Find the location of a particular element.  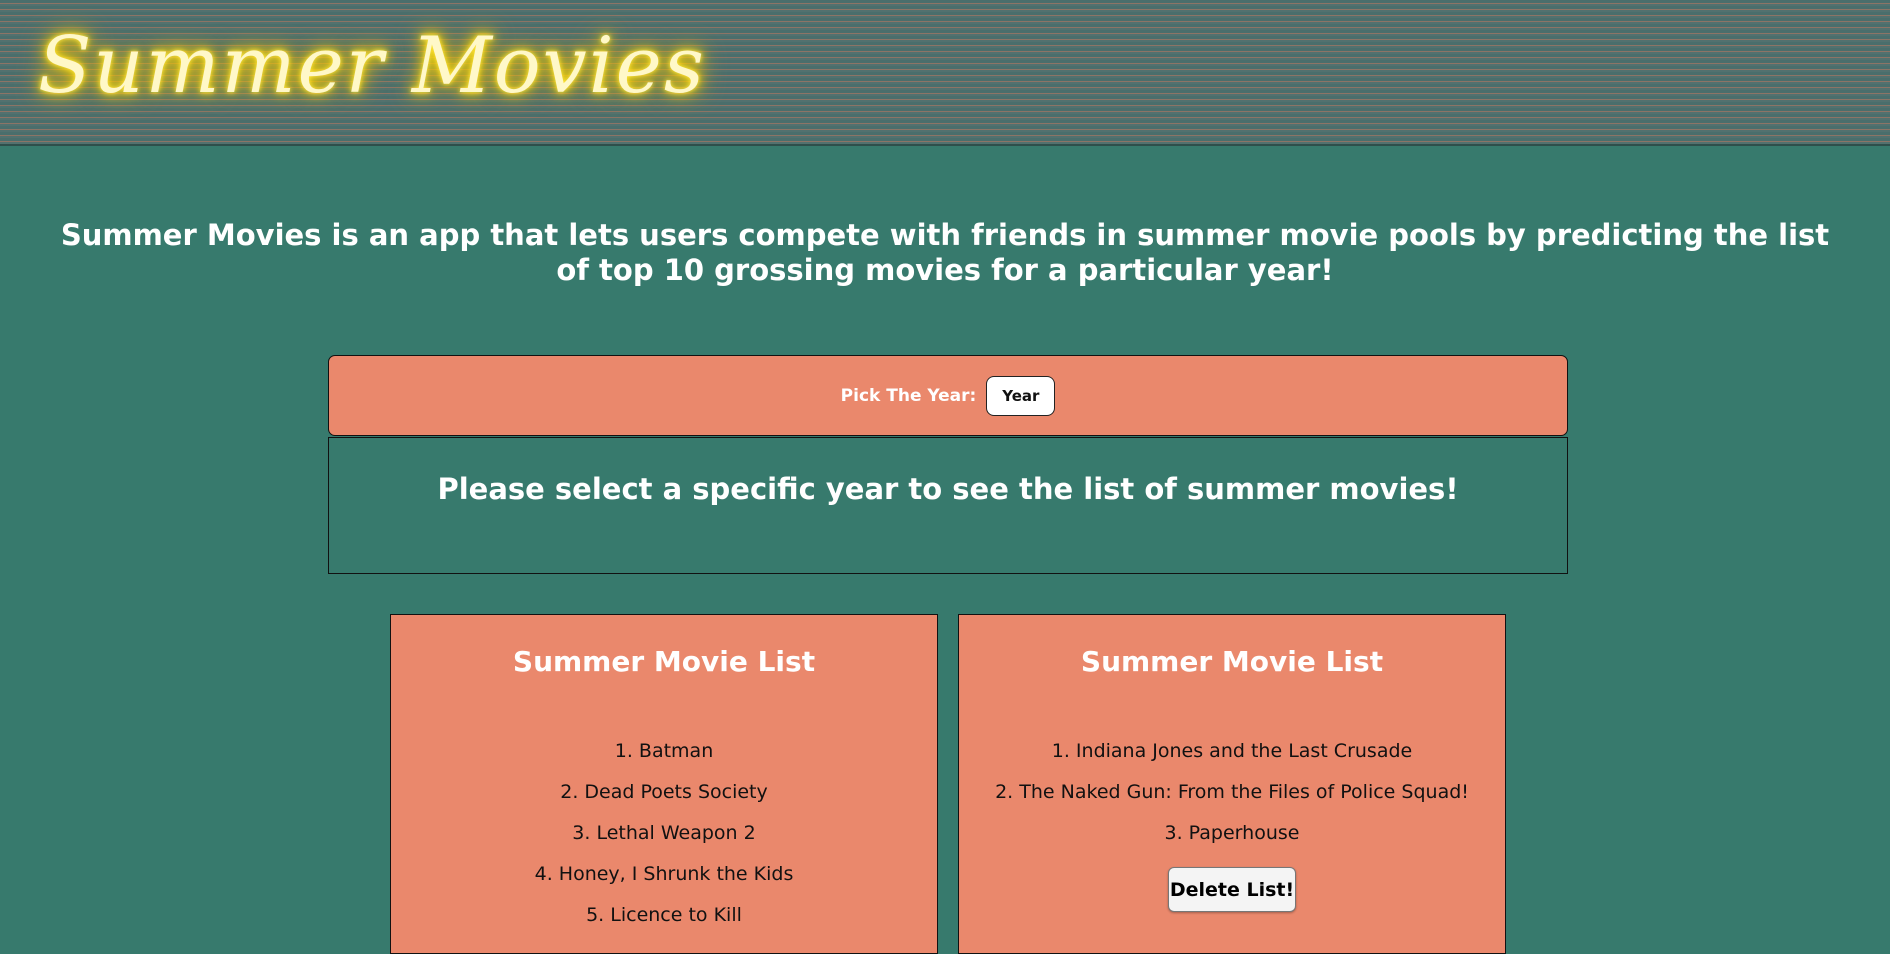

delete-list-button: Delete List! is located at coordinates (1232, 889).